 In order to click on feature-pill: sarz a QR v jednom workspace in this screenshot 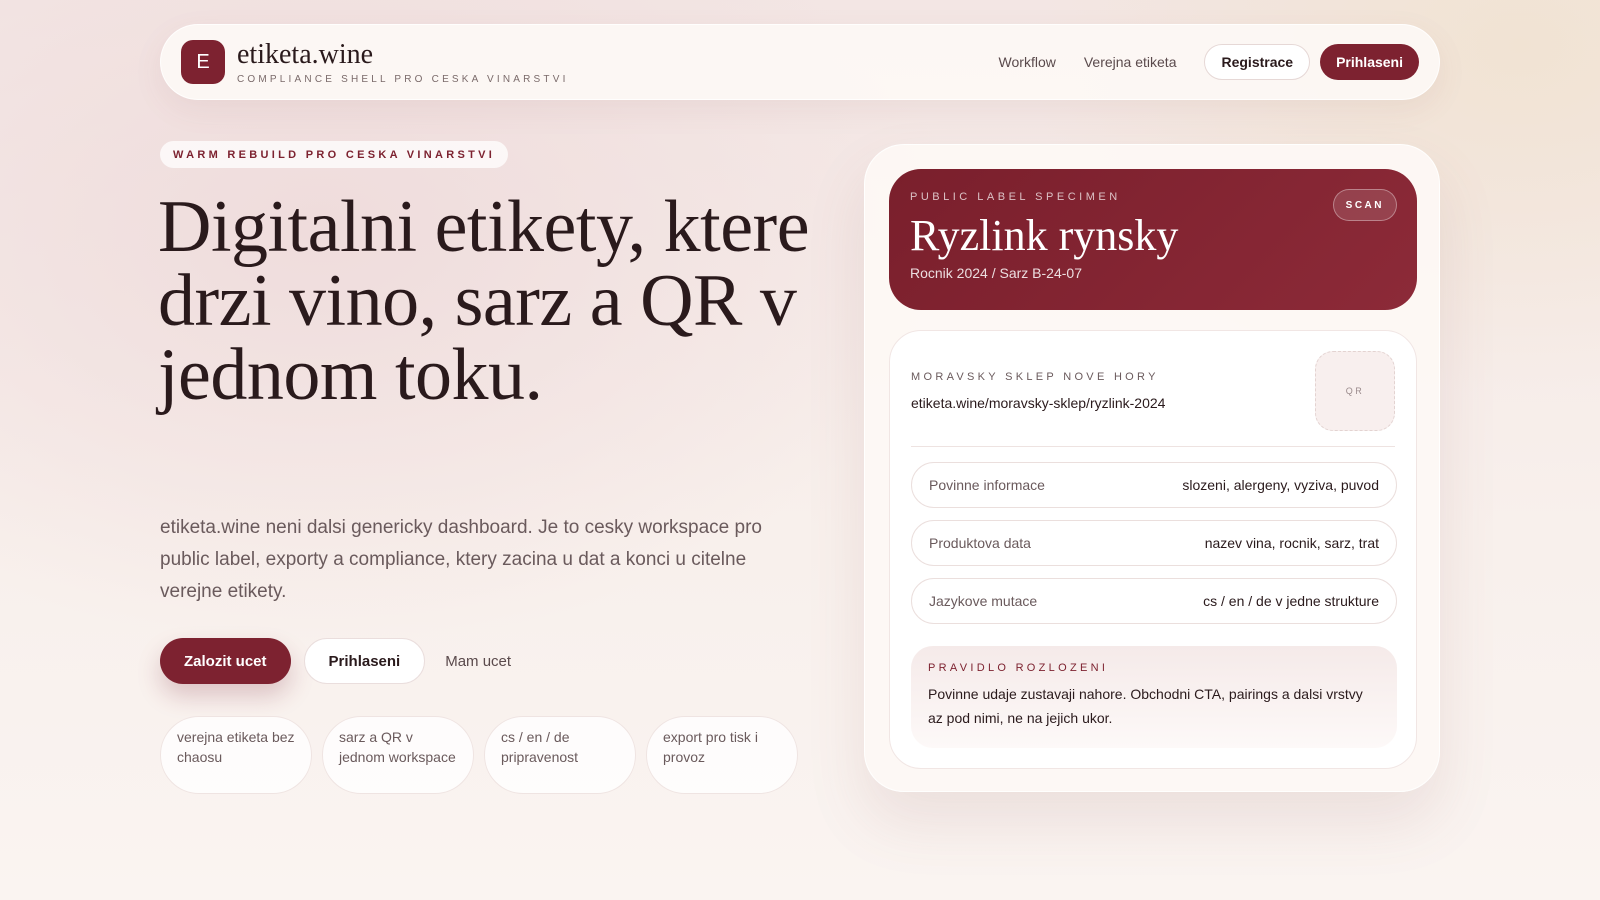, I will do `click(398, 755)`.